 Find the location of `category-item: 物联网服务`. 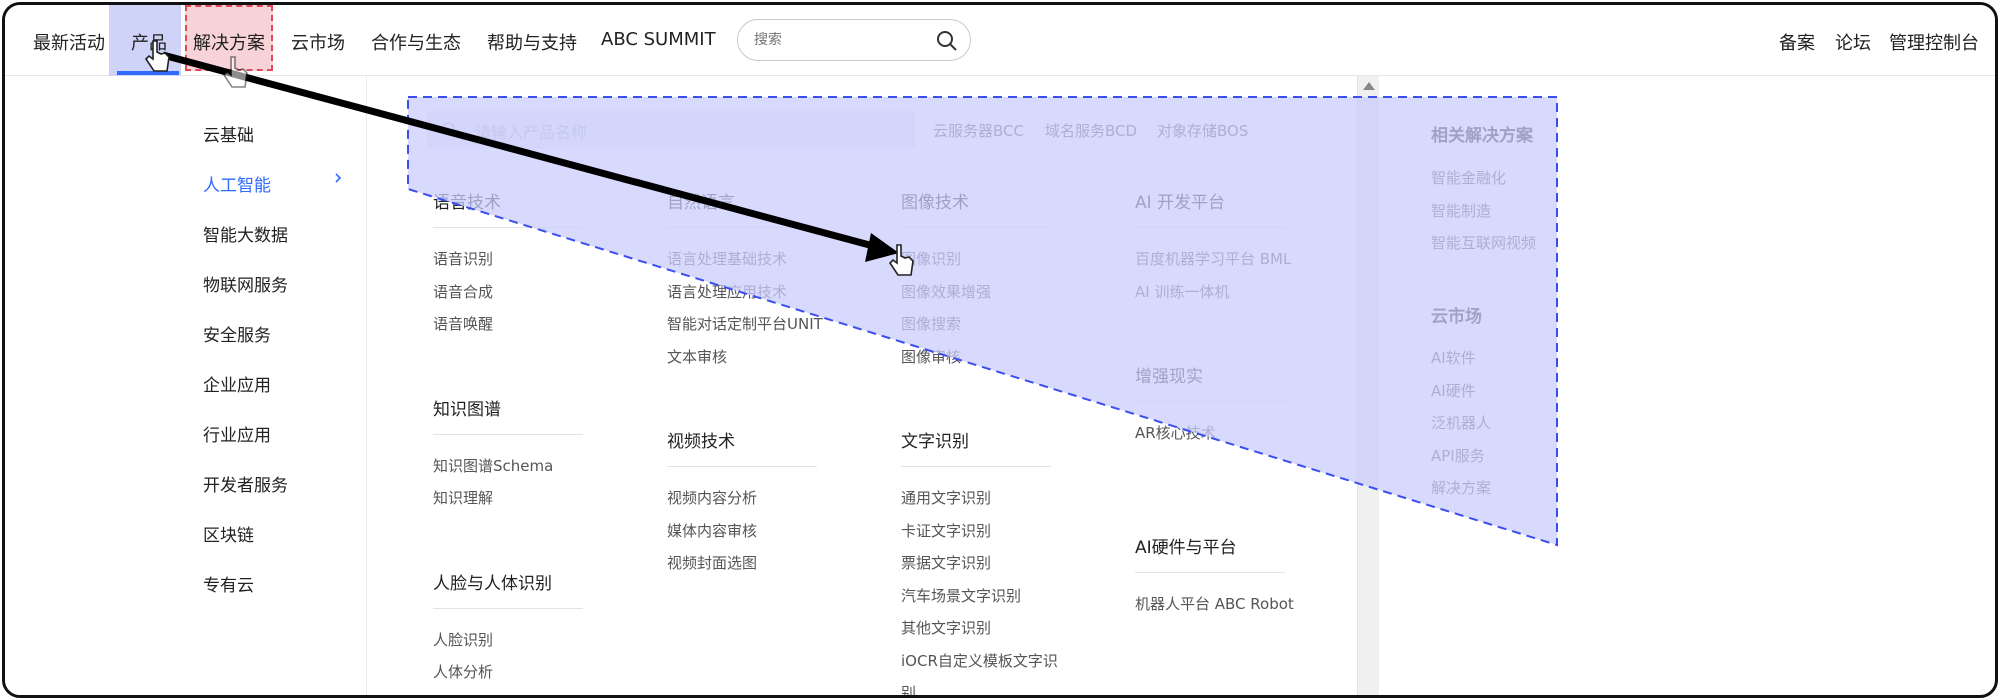

category-item: 物联网服务 is located at coordinates (245, 283).